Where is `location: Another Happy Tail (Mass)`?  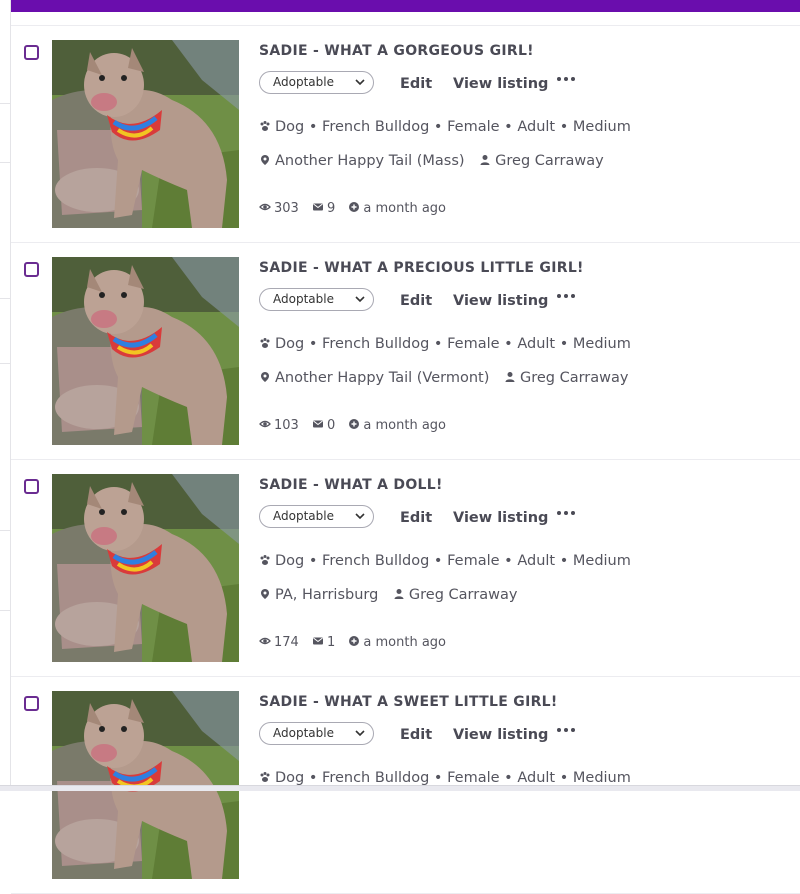 location: Another Happy Tail (Mass) is located at coordinates (370, 161).